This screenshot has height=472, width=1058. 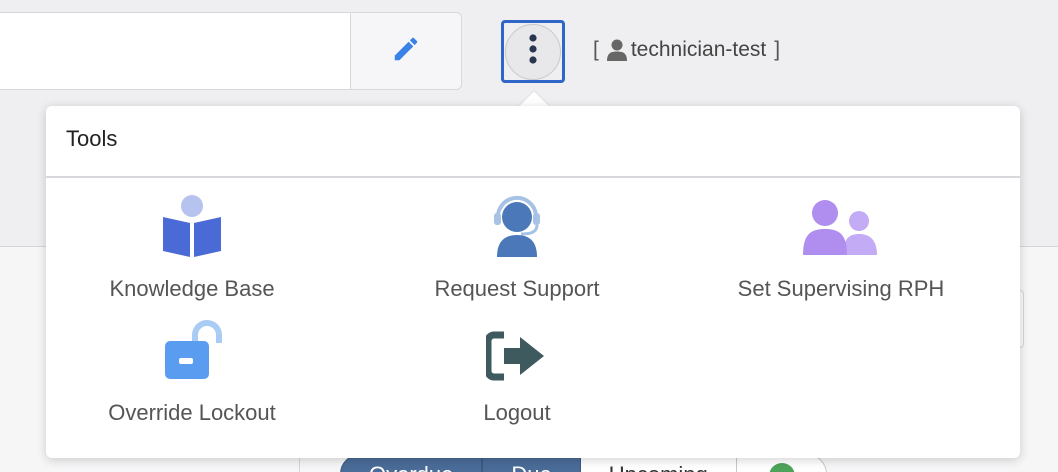 I want to click on tool-request-support: Request Support, so click(x=517, y=248).